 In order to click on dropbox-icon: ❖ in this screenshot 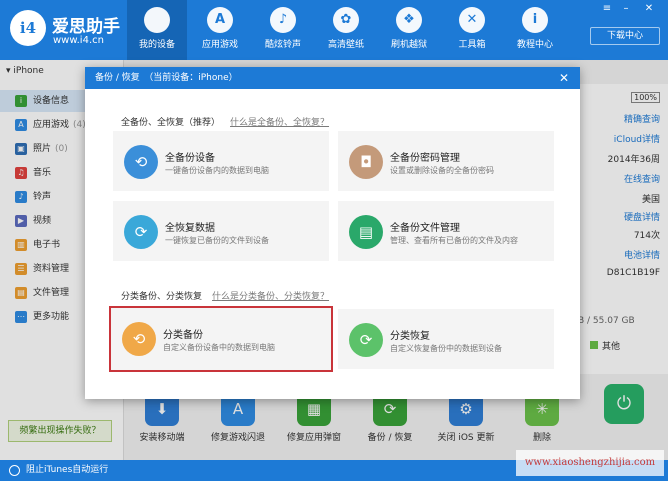, I will do `click(409, 20)`.